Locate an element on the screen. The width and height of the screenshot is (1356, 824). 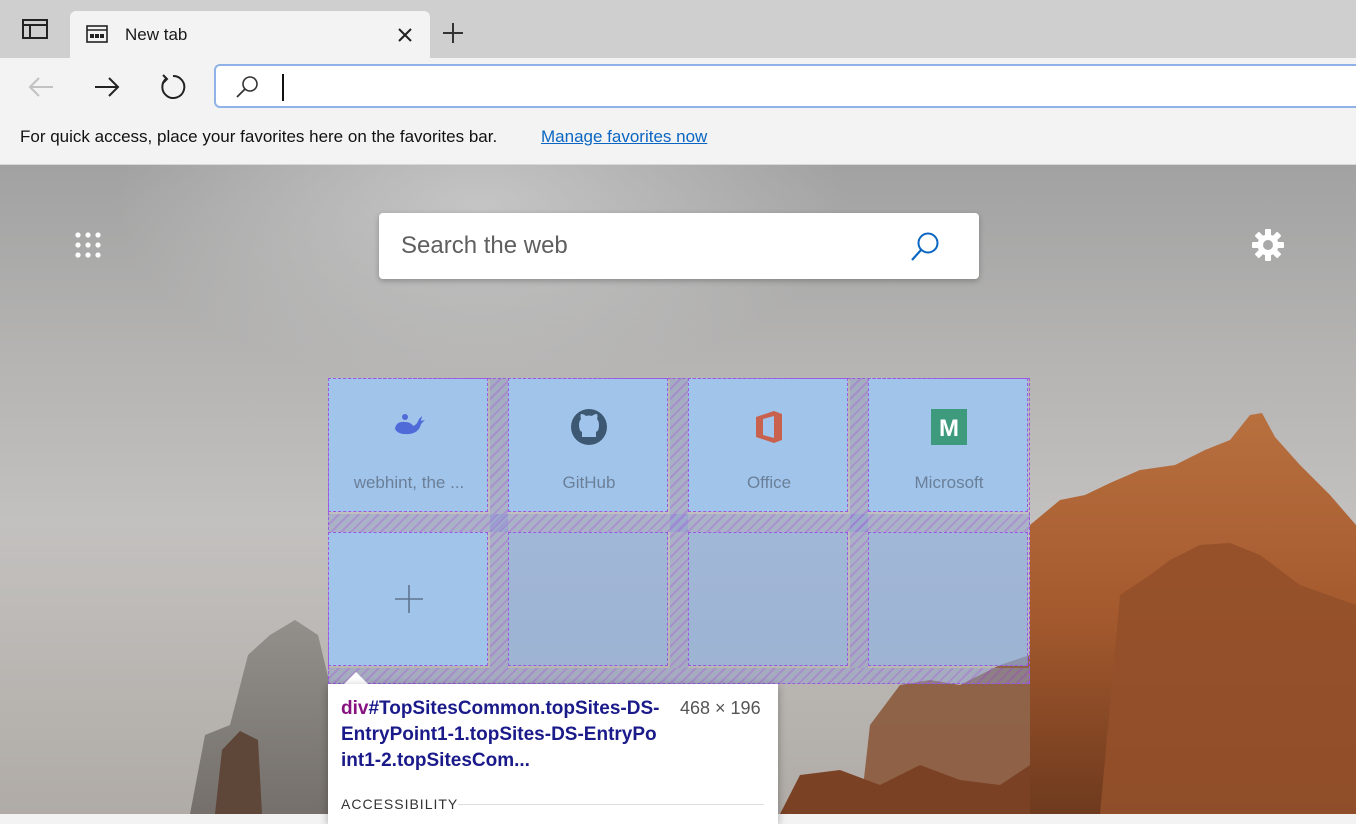
address-bar is located at coordinates (785, 86).